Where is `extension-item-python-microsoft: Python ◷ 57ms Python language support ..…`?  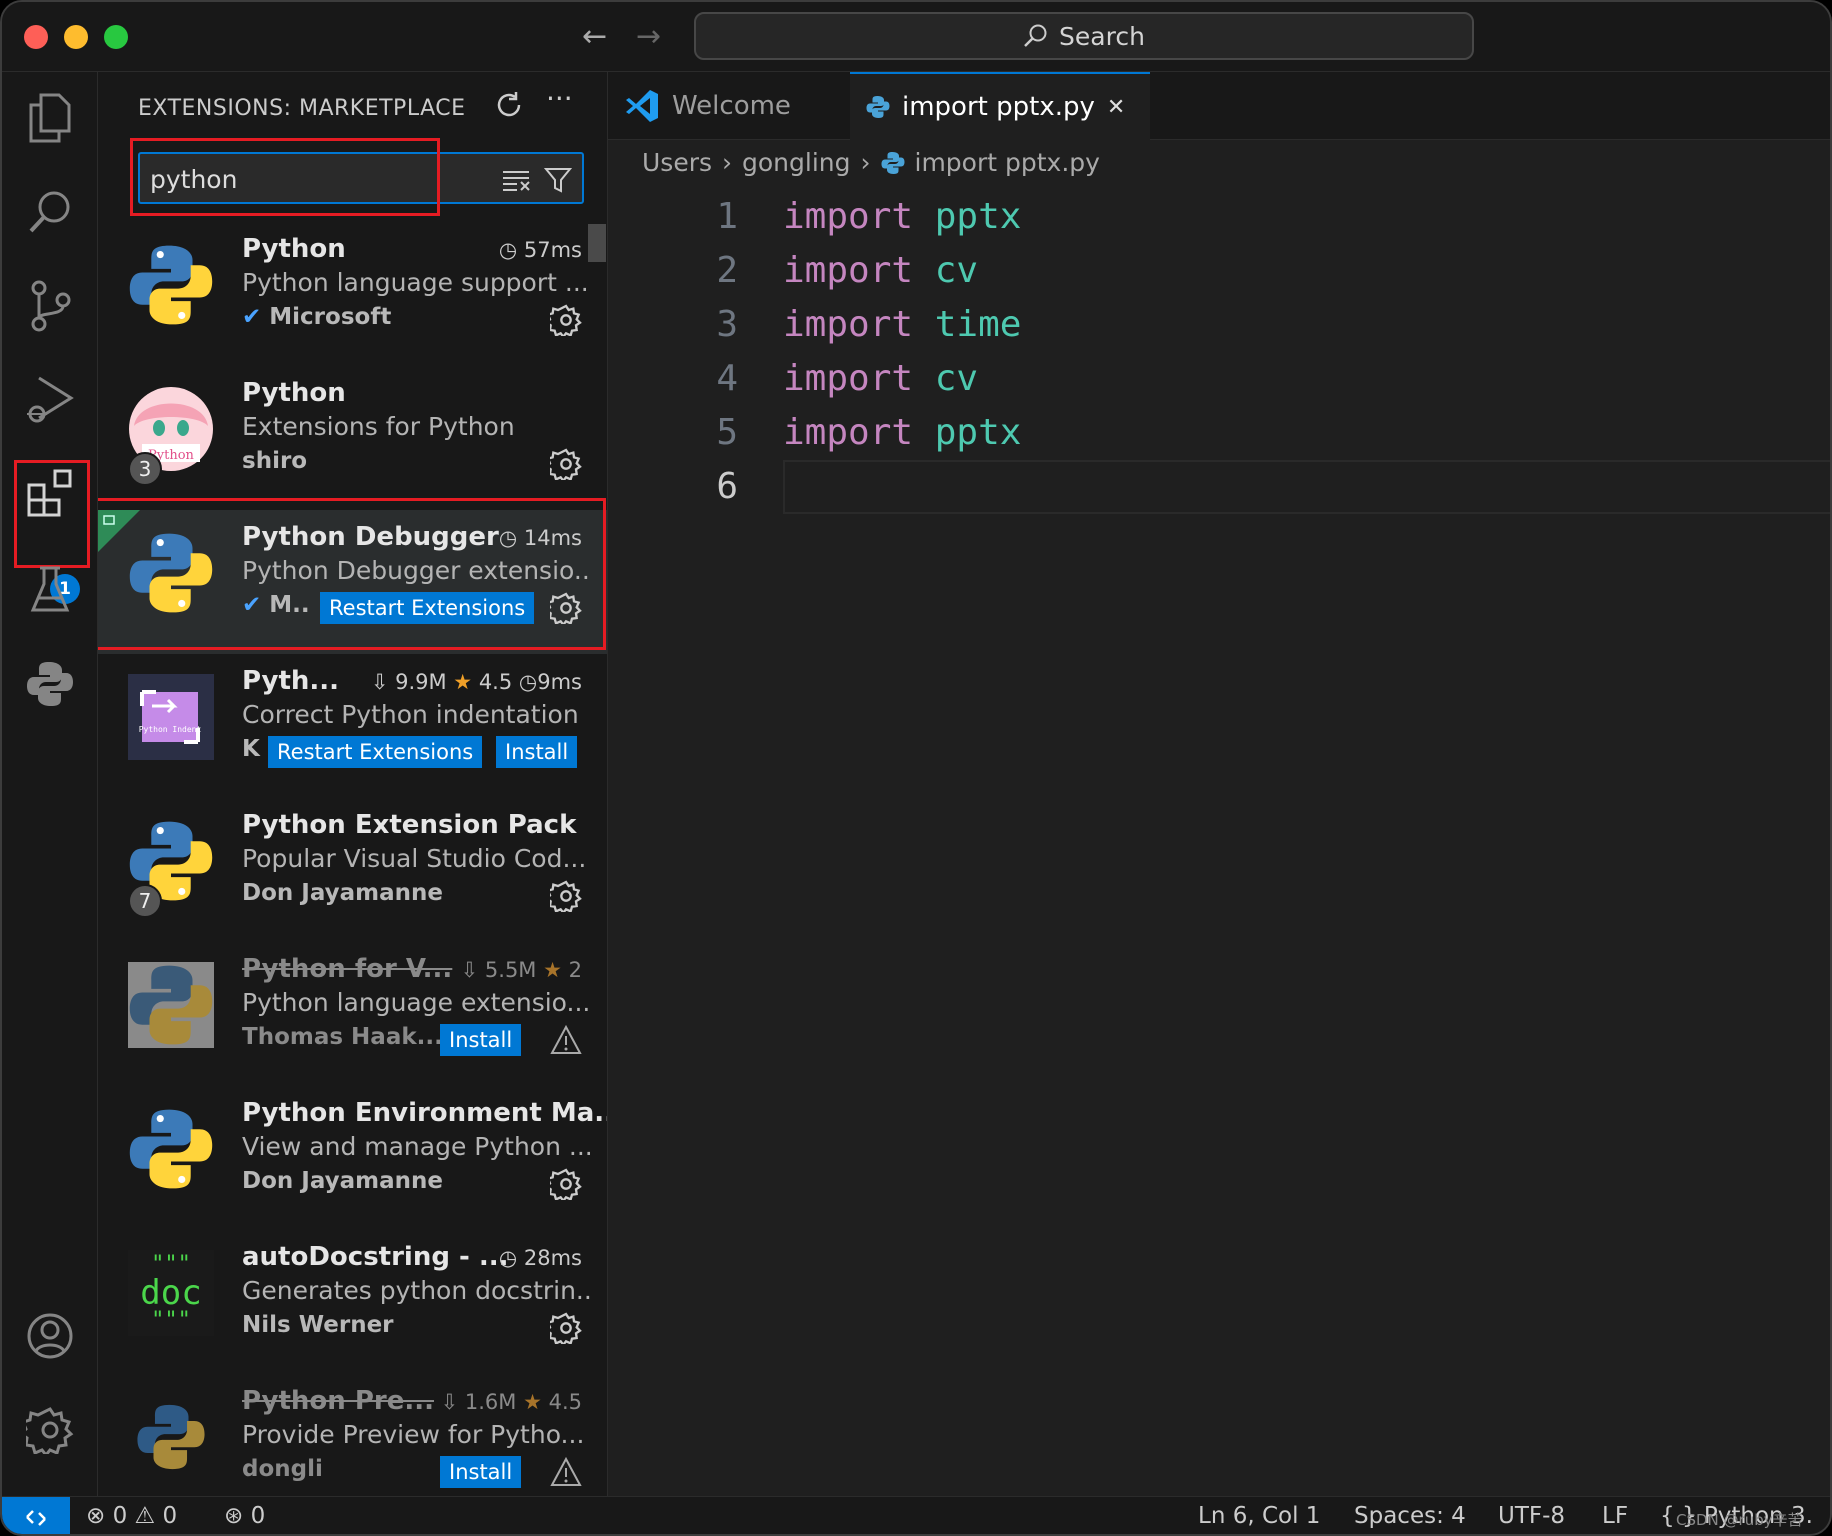 extension-item-python-microsoft: Python ◷ 57ms Python language support ..… is located at coordinates (352, 294).